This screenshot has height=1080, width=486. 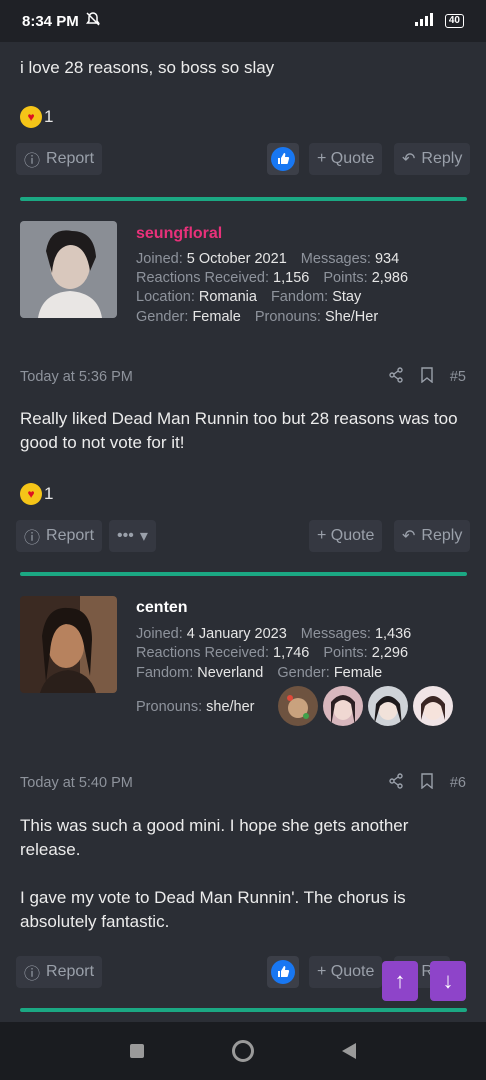 What do you see at coordinates (272, 653) in the screenshot?
I see `user-info-row: Reactions Received: 1,746 Points: 2,296` at bounding box center [272, 653].